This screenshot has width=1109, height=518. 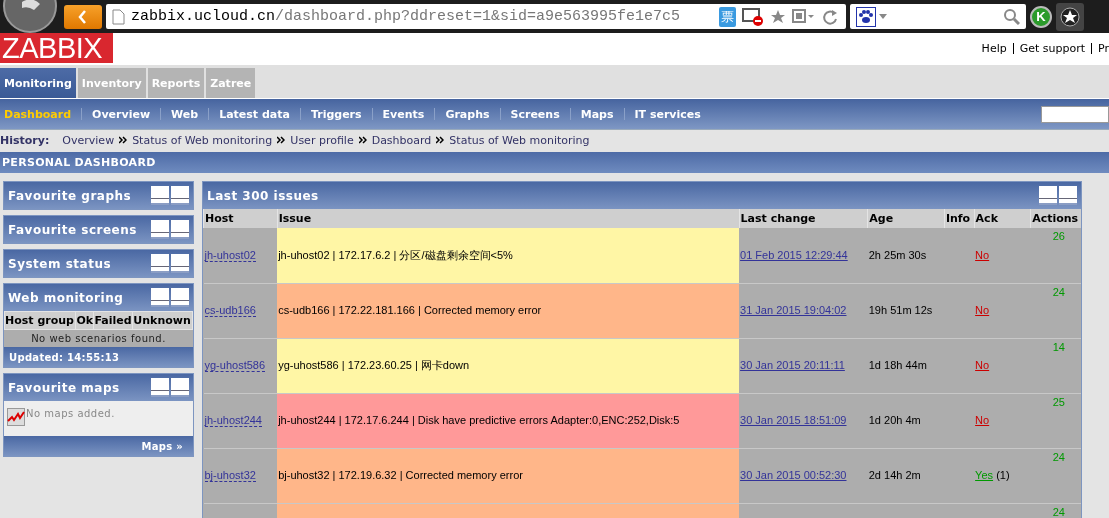 What do you see at coordinates (994, 48) in the screenshot?
I see `header-link: Help` at bounding box center [994, 48].